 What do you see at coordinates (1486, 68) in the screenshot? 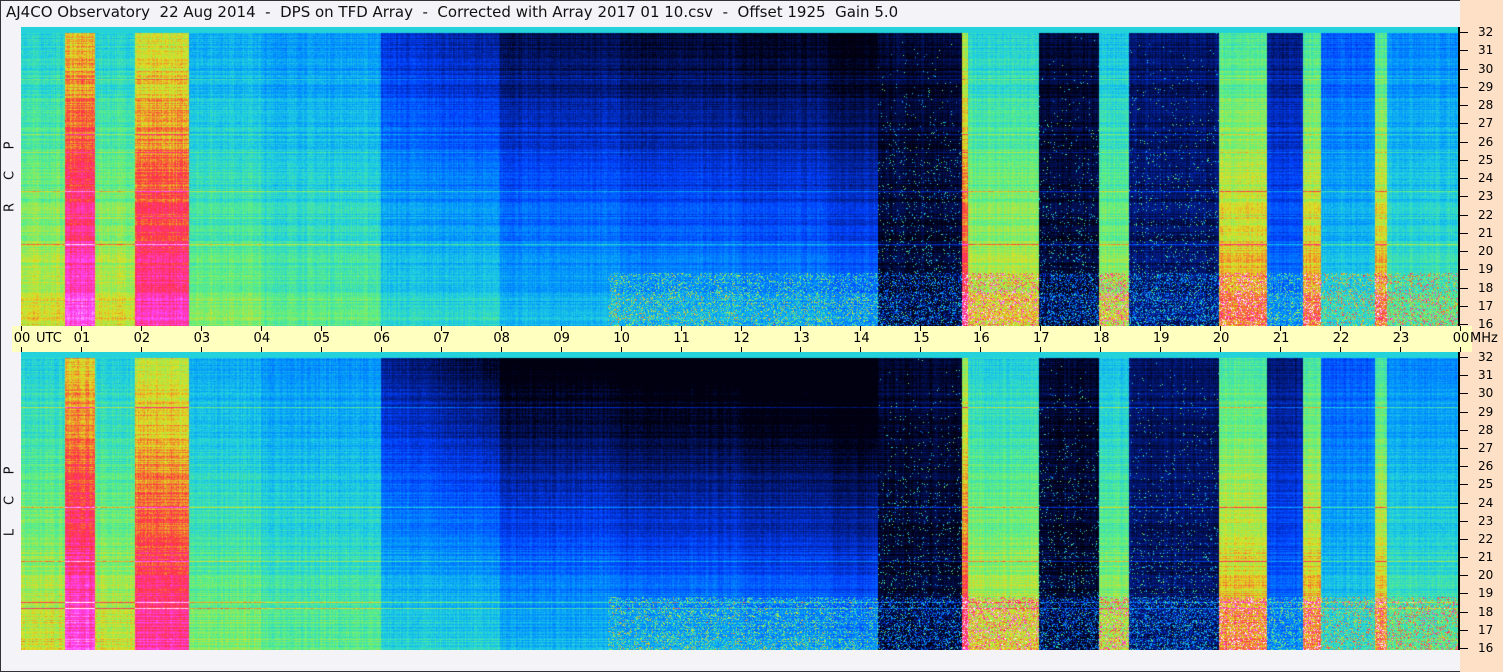
I see `y-tick-label: 30` at bounding box center [1486, 68].